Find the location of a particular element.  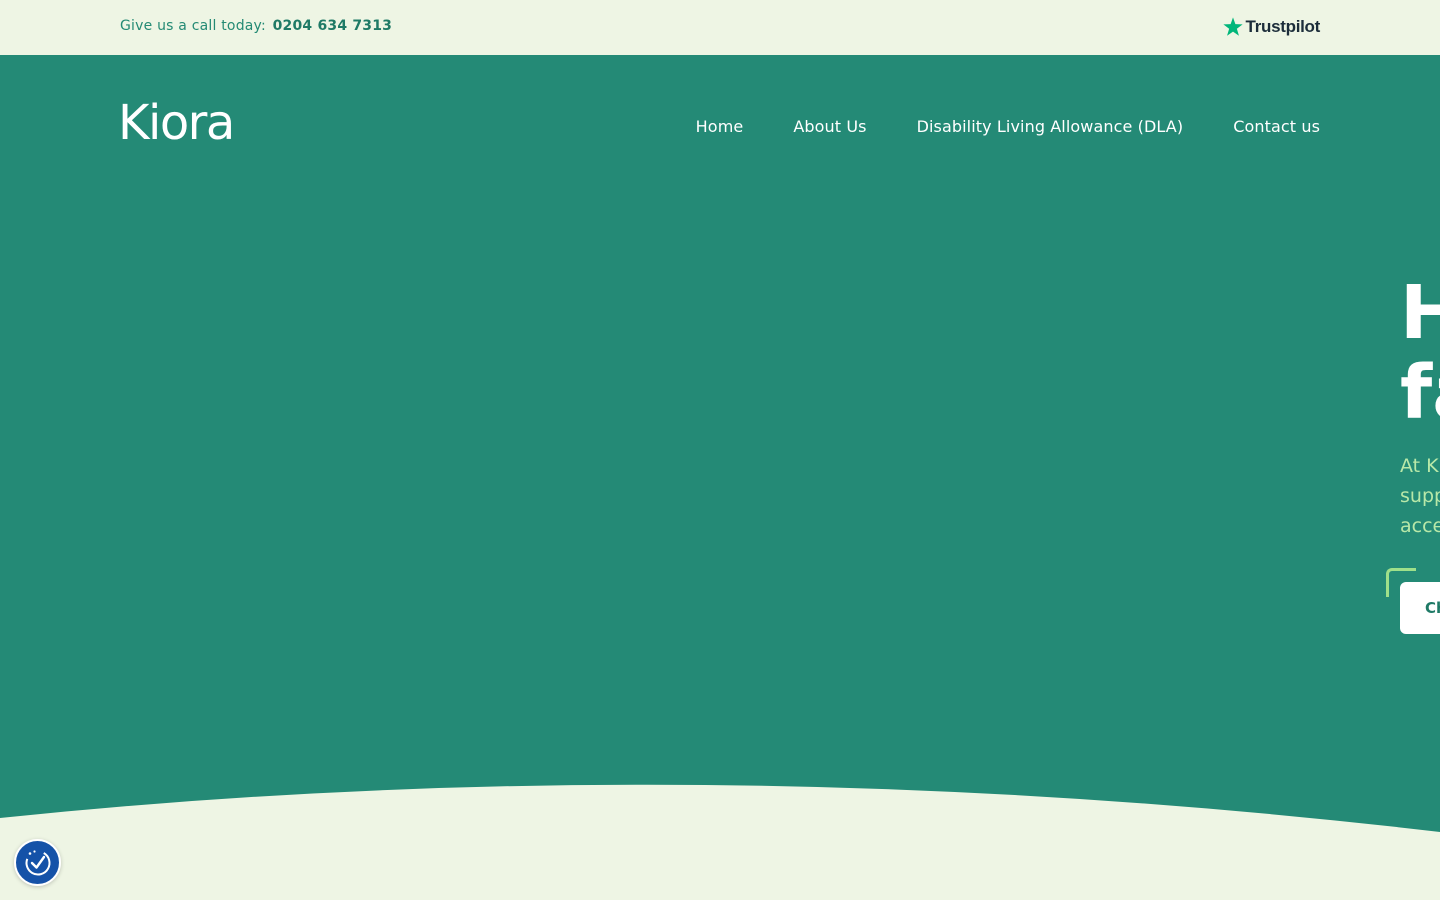

call-label: Give us a call today: is located at coordinates (193, 26).